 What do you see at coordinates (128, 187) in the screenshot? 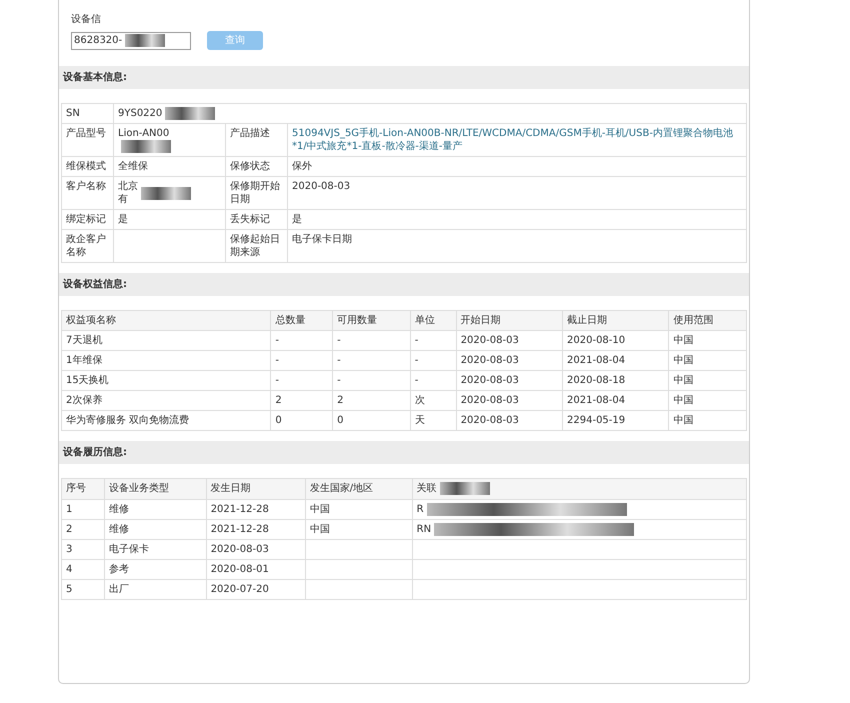
I see `field-value-text: 北京` at bounding box center [128, 187].